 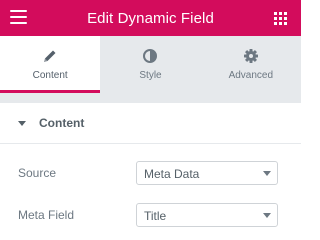 I want to click on panel-header: Edit Dynamic Field, so click(x=150, y=18).